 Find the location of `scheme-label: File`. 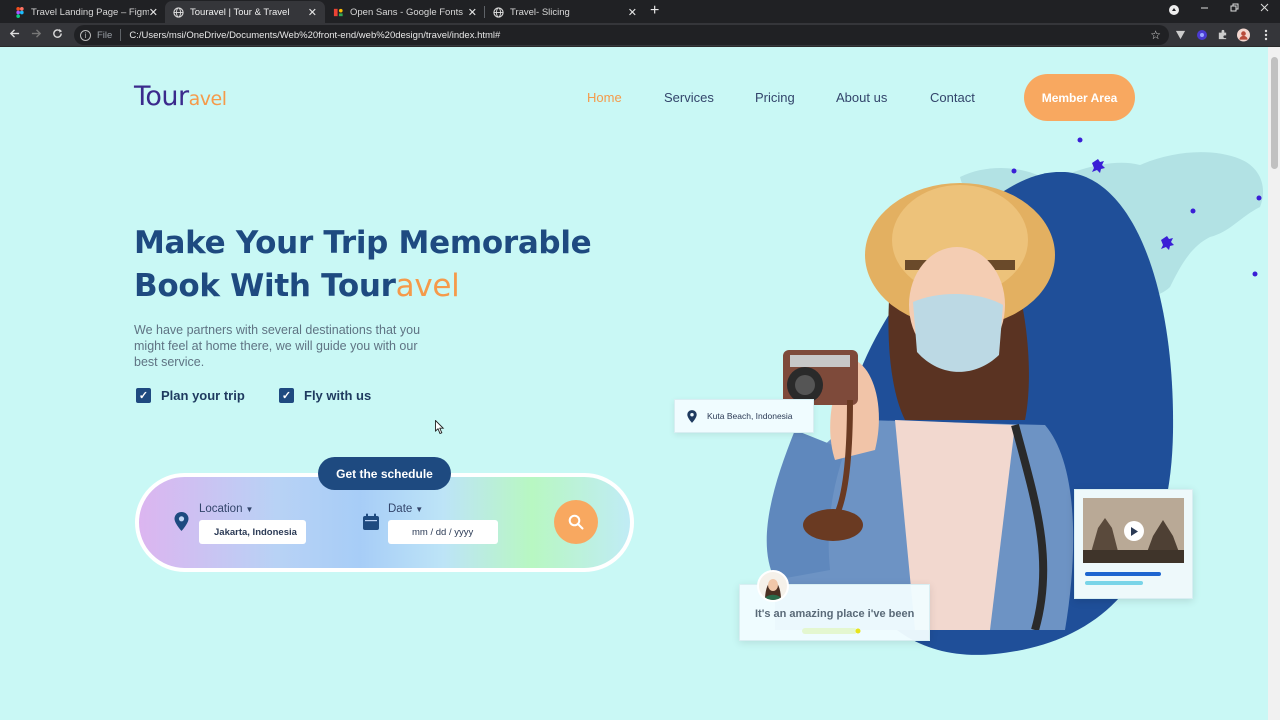

scheme-label: File is located at coordinates (105, 35).